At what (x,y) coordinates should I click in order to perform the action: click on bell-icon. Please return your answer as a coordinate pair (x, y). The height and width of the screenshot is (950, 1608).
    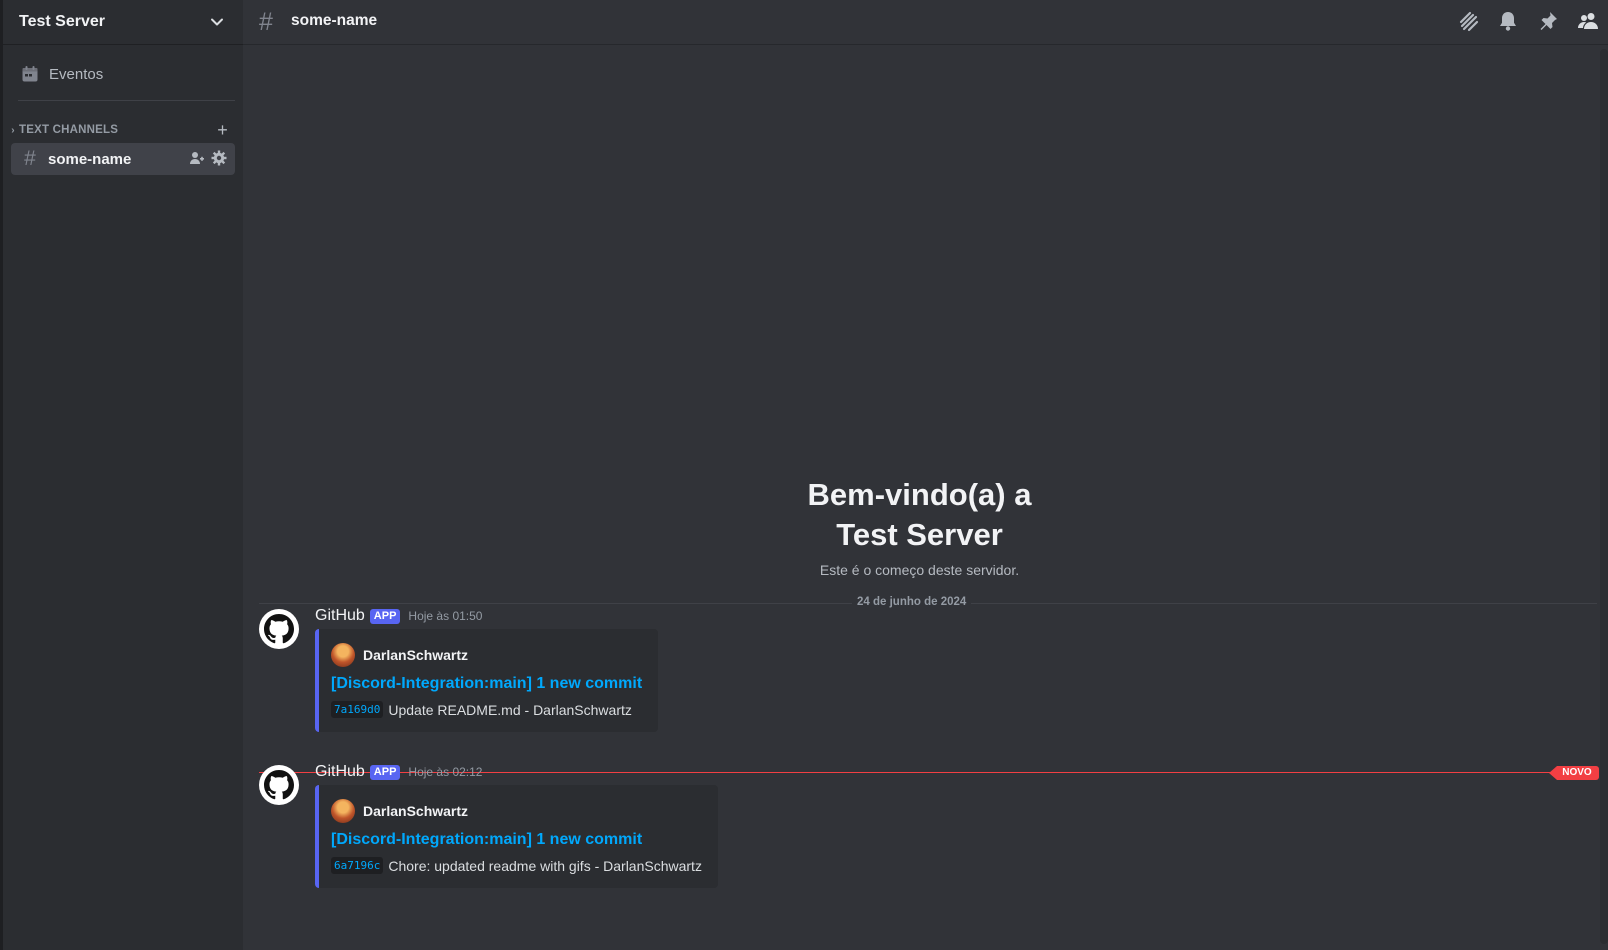
    Looking at the image, I should click on (1508, 21).